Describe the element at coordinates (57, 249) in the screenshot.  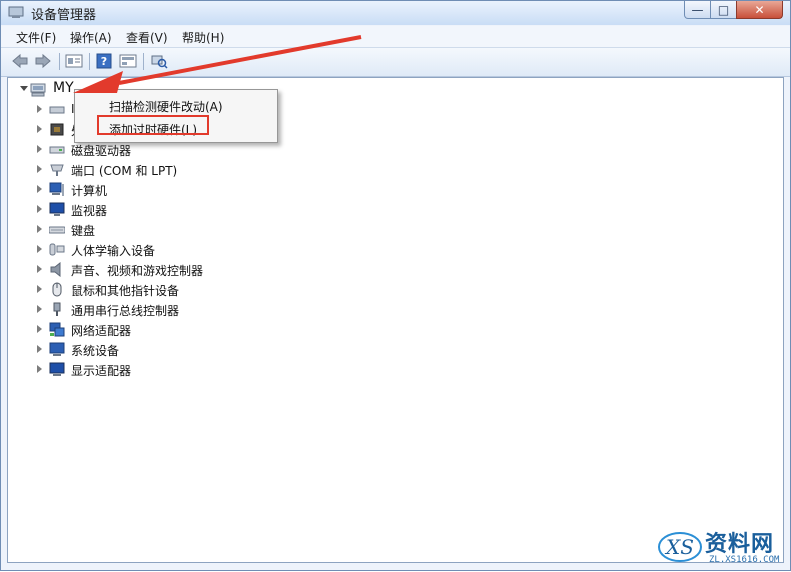
I see `hid-icon` at that location.